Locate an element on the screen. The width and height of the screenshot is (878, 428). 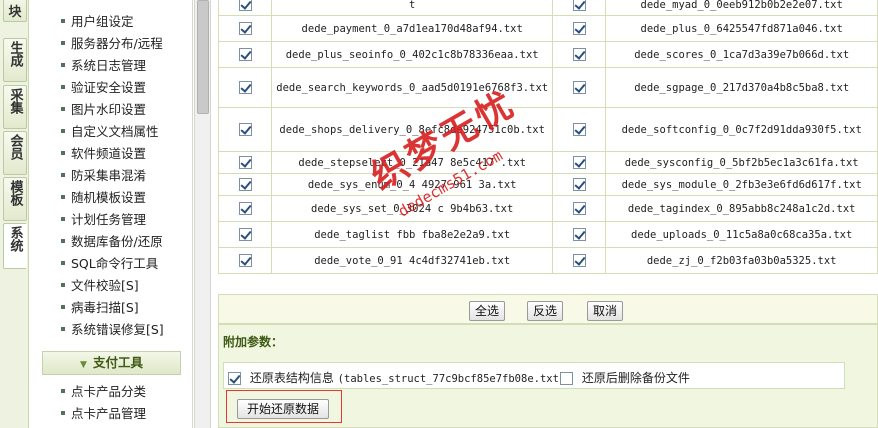
menu-item-verify-security: 验证安全设置 is located at coordinates (103, 88).